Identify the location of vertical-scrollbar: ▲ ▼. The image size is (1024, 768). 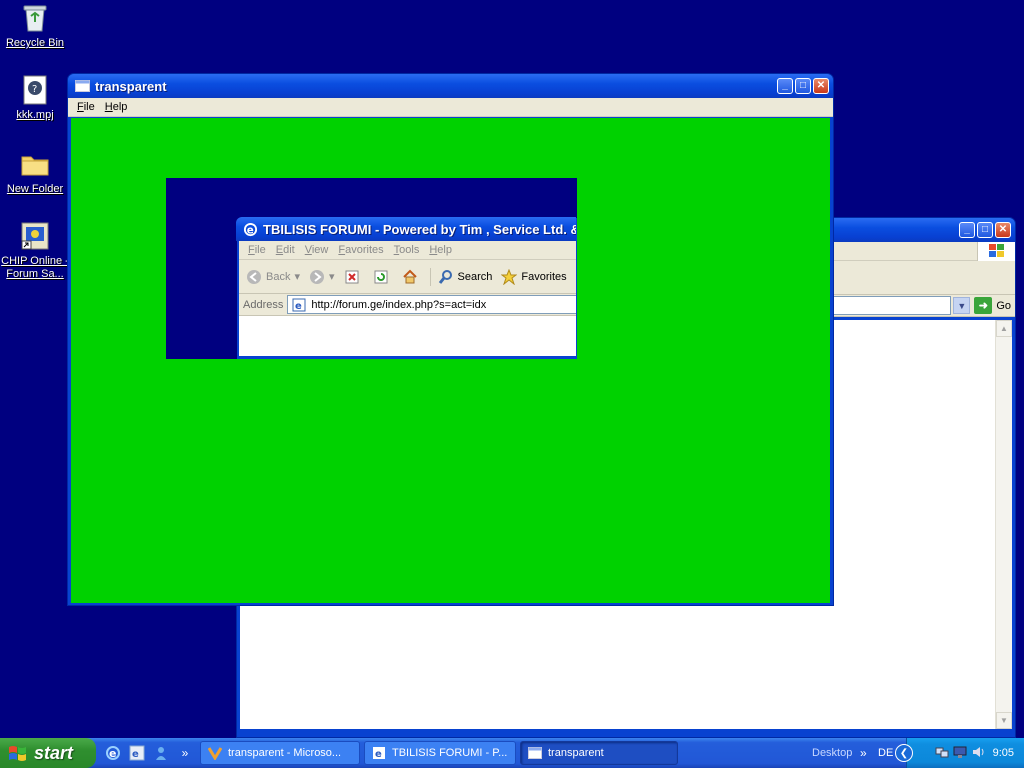
(1003, 524).